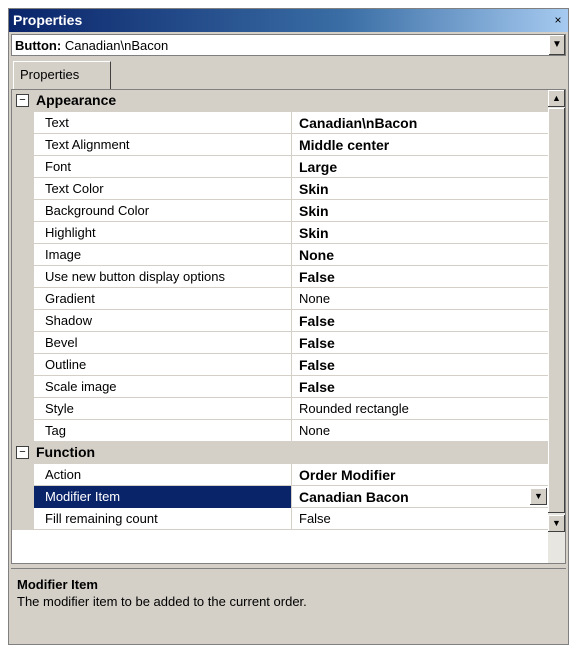 The height and width of the screenshot is (645, 577). Describe the element at coordinates (163, 475) in the screenshot. I see `property-name: Action` at that location.